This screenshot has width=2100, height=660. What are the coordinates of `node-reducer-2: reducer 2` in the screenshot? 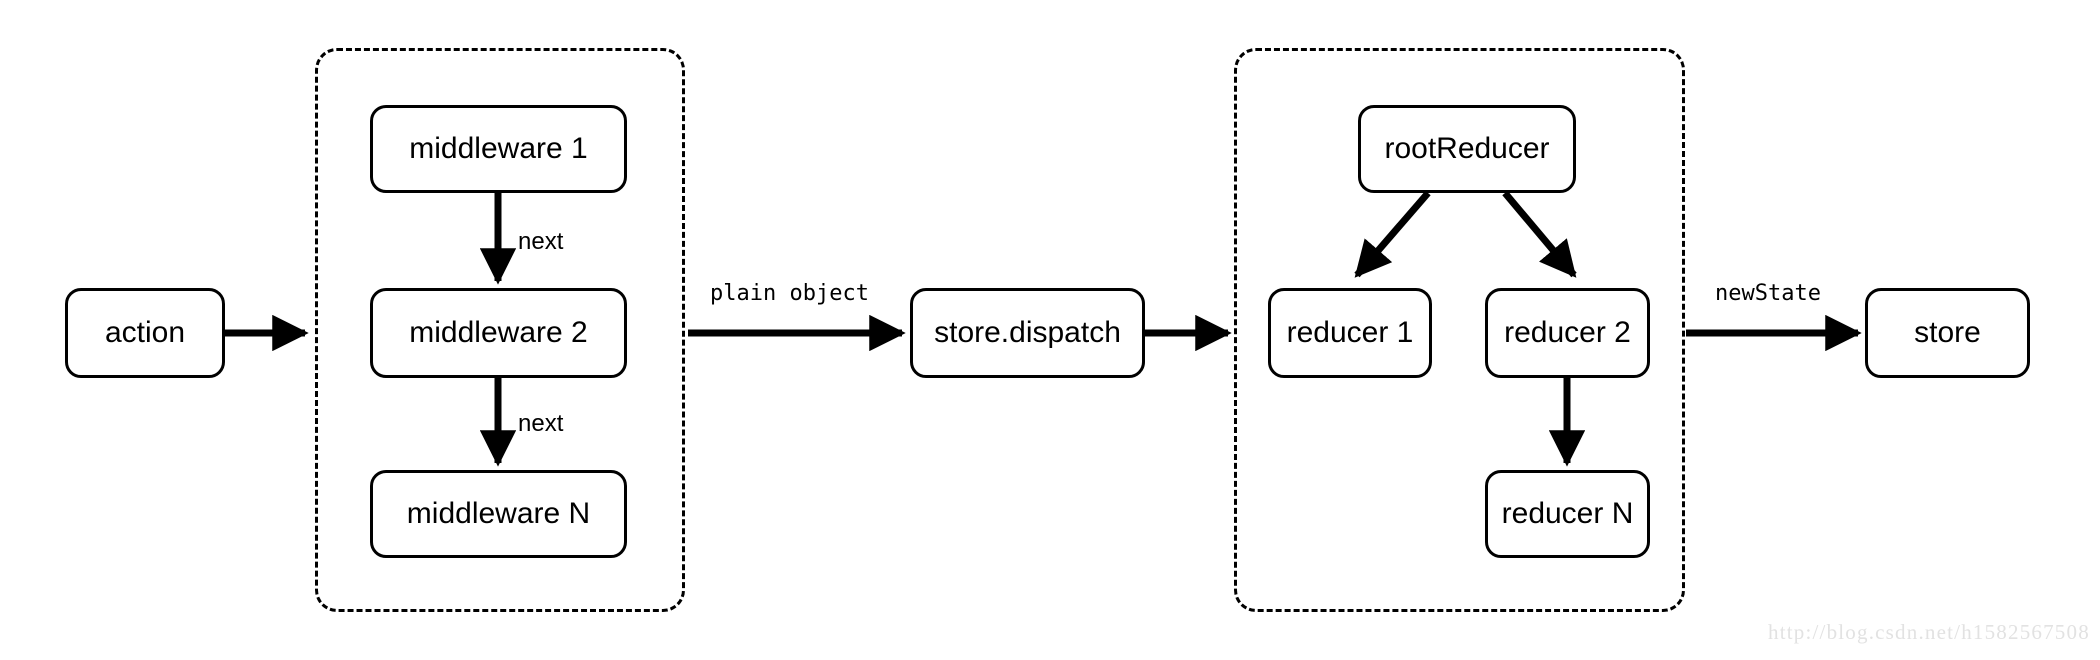 It's located at (1567, 333).